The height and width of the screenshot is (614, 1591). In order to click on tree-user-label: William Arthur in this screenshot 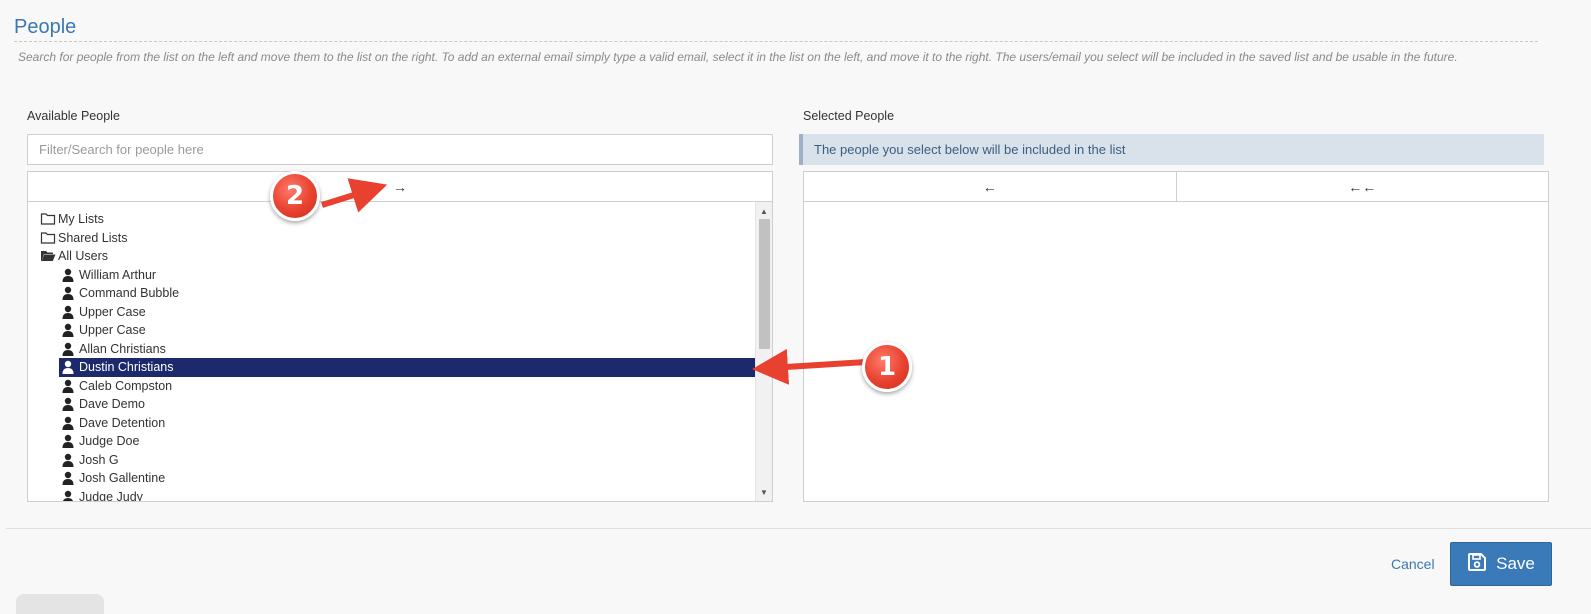, I will do `click(118, 274)`.